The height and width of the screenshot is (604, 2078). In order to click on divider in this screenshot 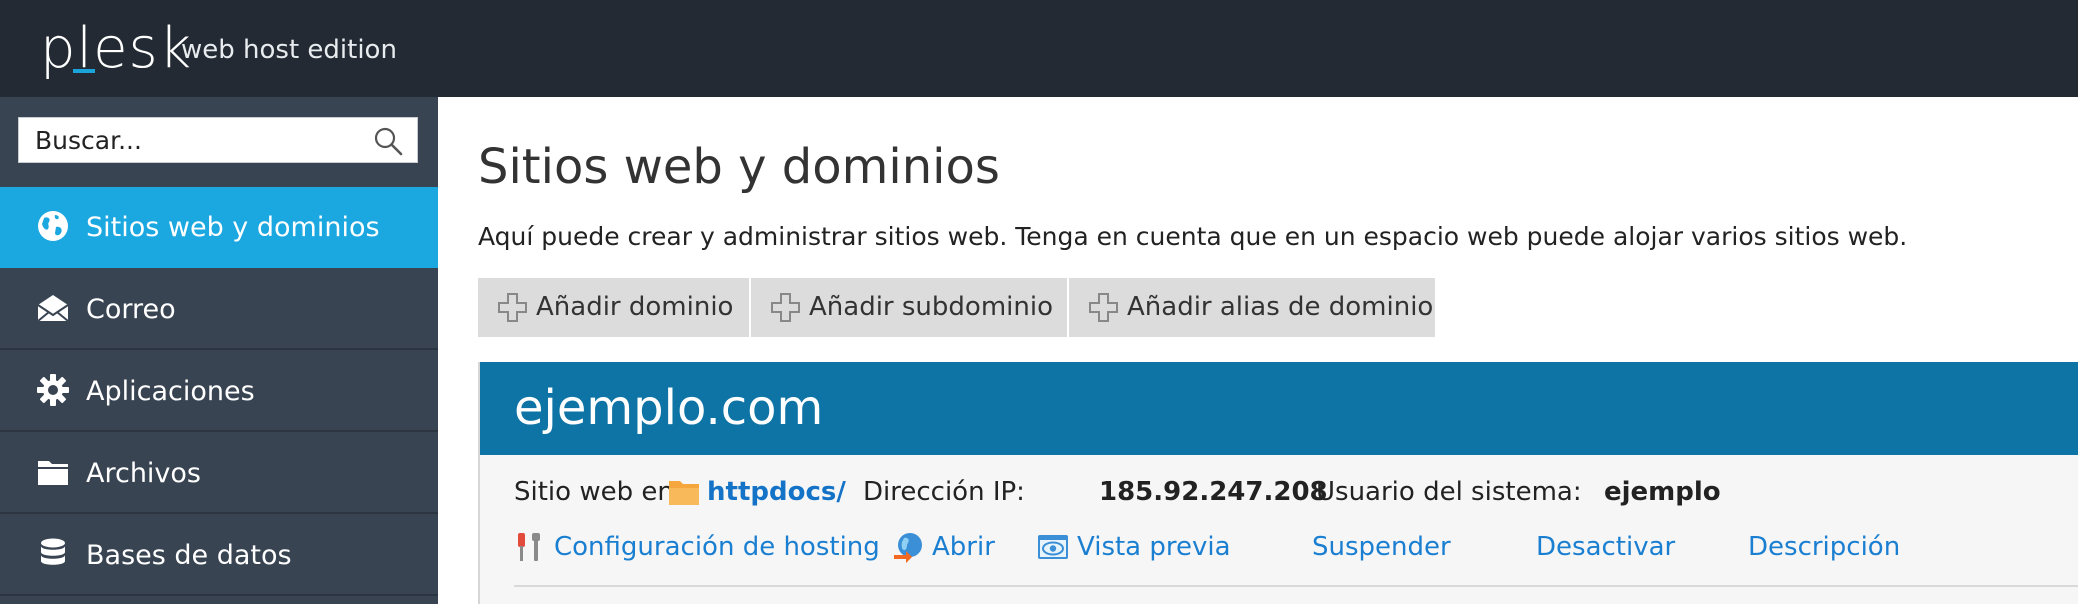, I will do `click(1296, 586)`.